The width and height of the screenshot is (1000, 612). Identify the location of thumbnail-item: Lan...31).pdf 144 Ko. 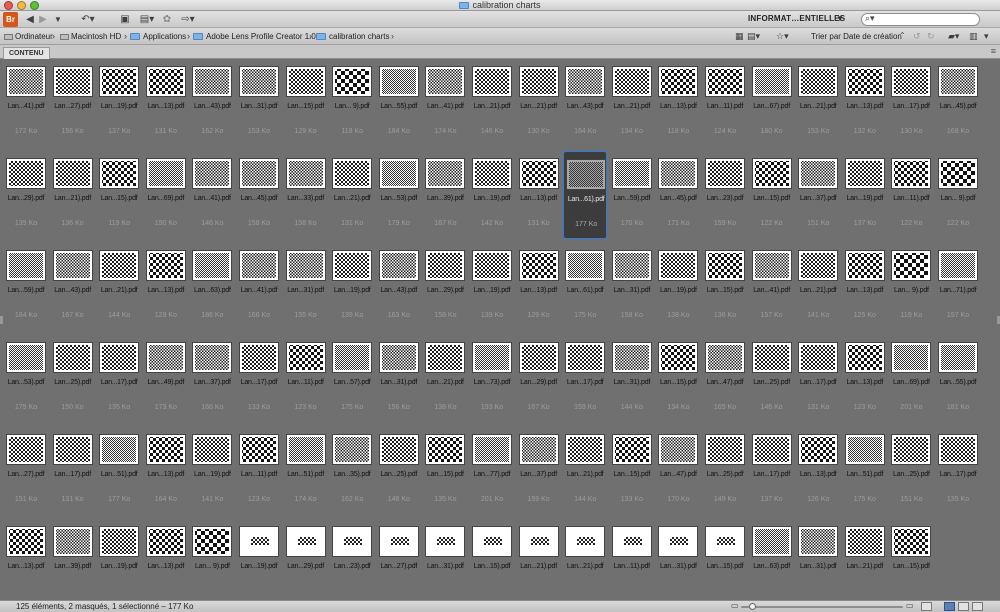
(632, 379).